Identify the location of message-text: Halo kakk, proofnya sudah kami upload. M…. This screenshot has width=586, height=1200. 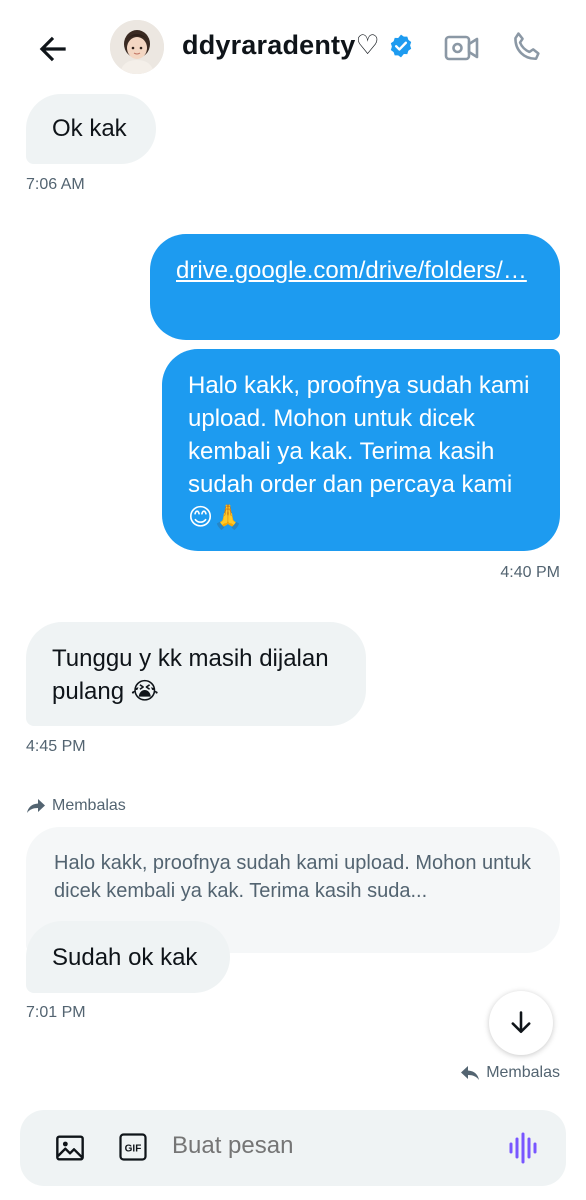
(359, 451).